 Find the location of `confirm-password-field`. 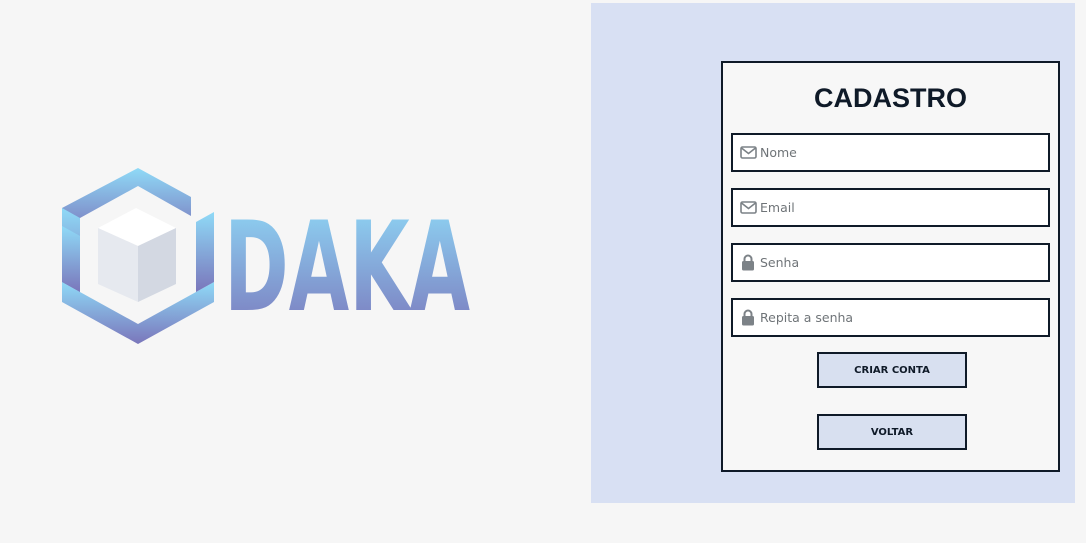

confirm-password-field is located at coordinates (890, 317).